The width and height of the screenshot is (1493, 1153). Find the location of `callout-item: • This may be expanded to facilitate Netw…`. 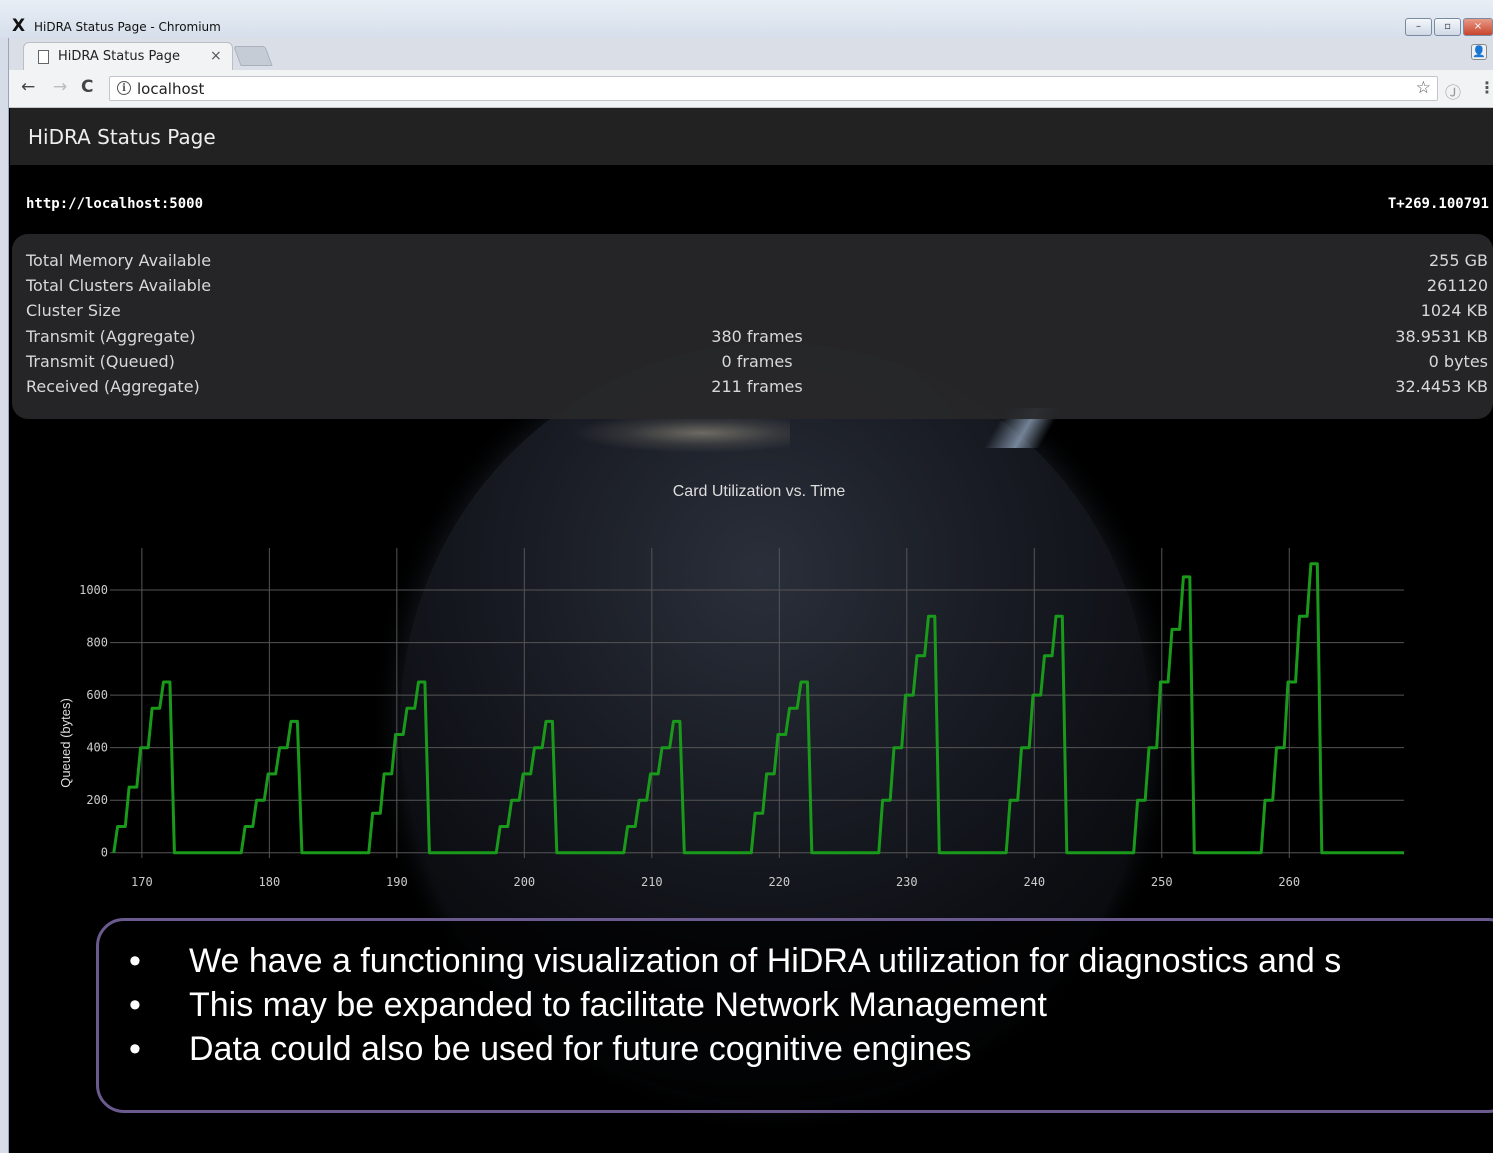

callout-item: • This may be expanded to facilitate Netw… is located at coordinates (720, 1005).